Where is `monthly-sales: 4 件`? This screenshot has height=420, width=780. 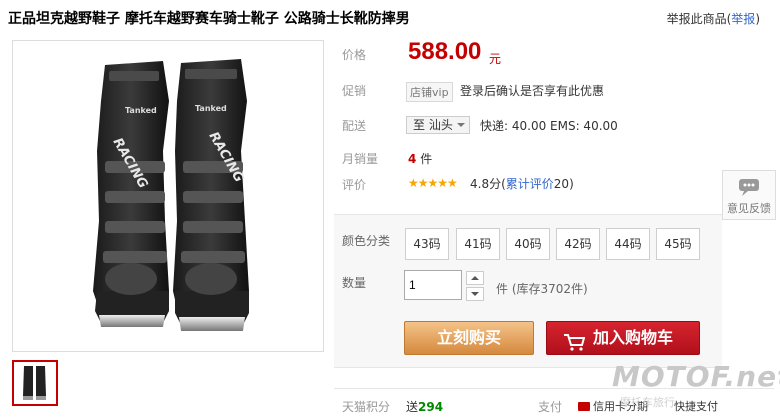
monthly-sales: 4 件 is located at coordinates (420, 158).